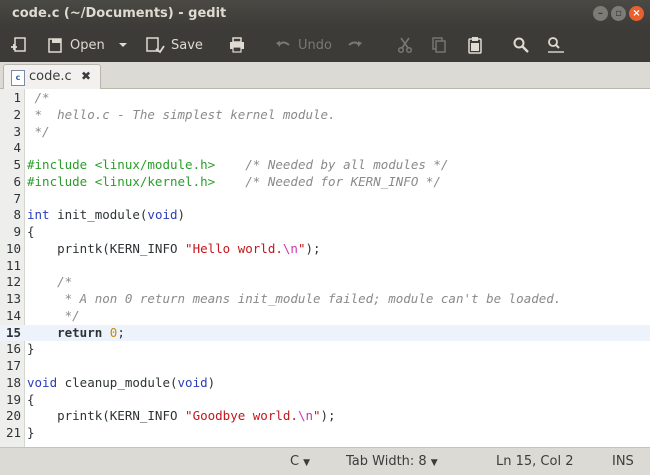  Describe the element at coordinates (119, 13) in the screenshot. I see `window-title: code.c (~/Documents) - gedit` at that location.